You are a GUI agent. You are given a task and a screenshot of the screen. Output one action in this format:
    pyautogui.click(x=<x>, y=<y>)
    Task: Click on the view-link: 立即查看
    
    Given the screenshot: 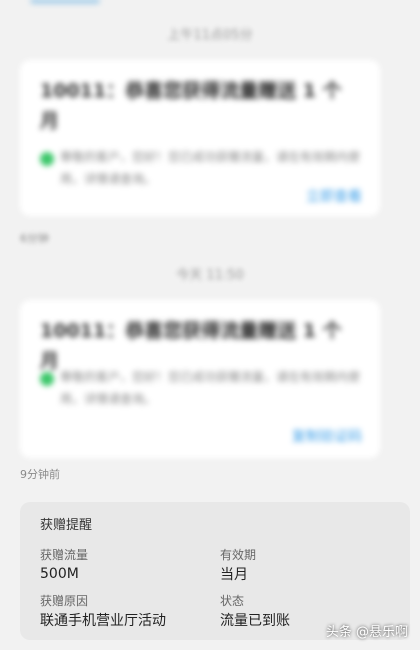 What is the action you would take?
    pyautogui.click(x=334, y=196)
    